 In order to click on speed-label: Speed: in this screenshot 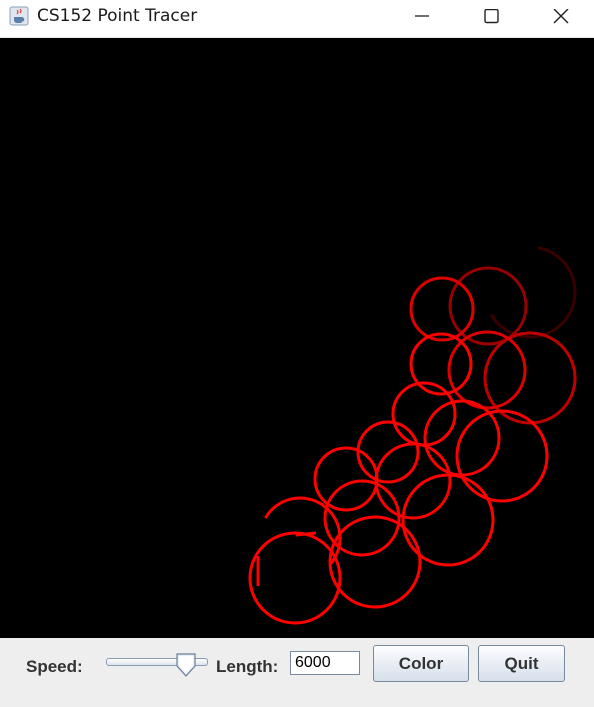, I will do `click(54, 666)`.